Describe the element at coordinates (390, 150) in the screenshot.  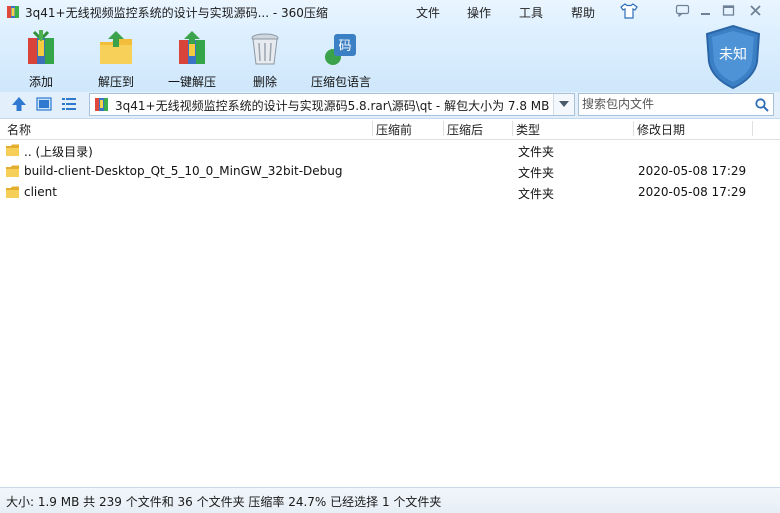
I see `file-row-parent-dir: .. (上级目录) 文件夹` at that location.